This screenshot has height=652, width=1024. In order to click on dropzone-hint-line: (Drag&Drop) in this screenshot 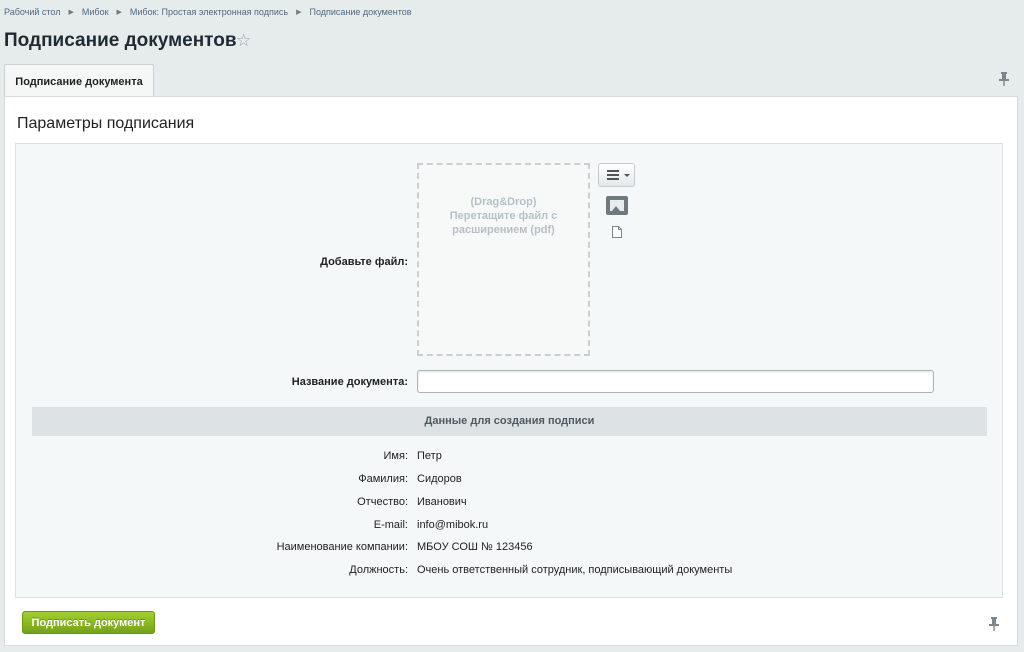, I will do `click(503, 202)`.